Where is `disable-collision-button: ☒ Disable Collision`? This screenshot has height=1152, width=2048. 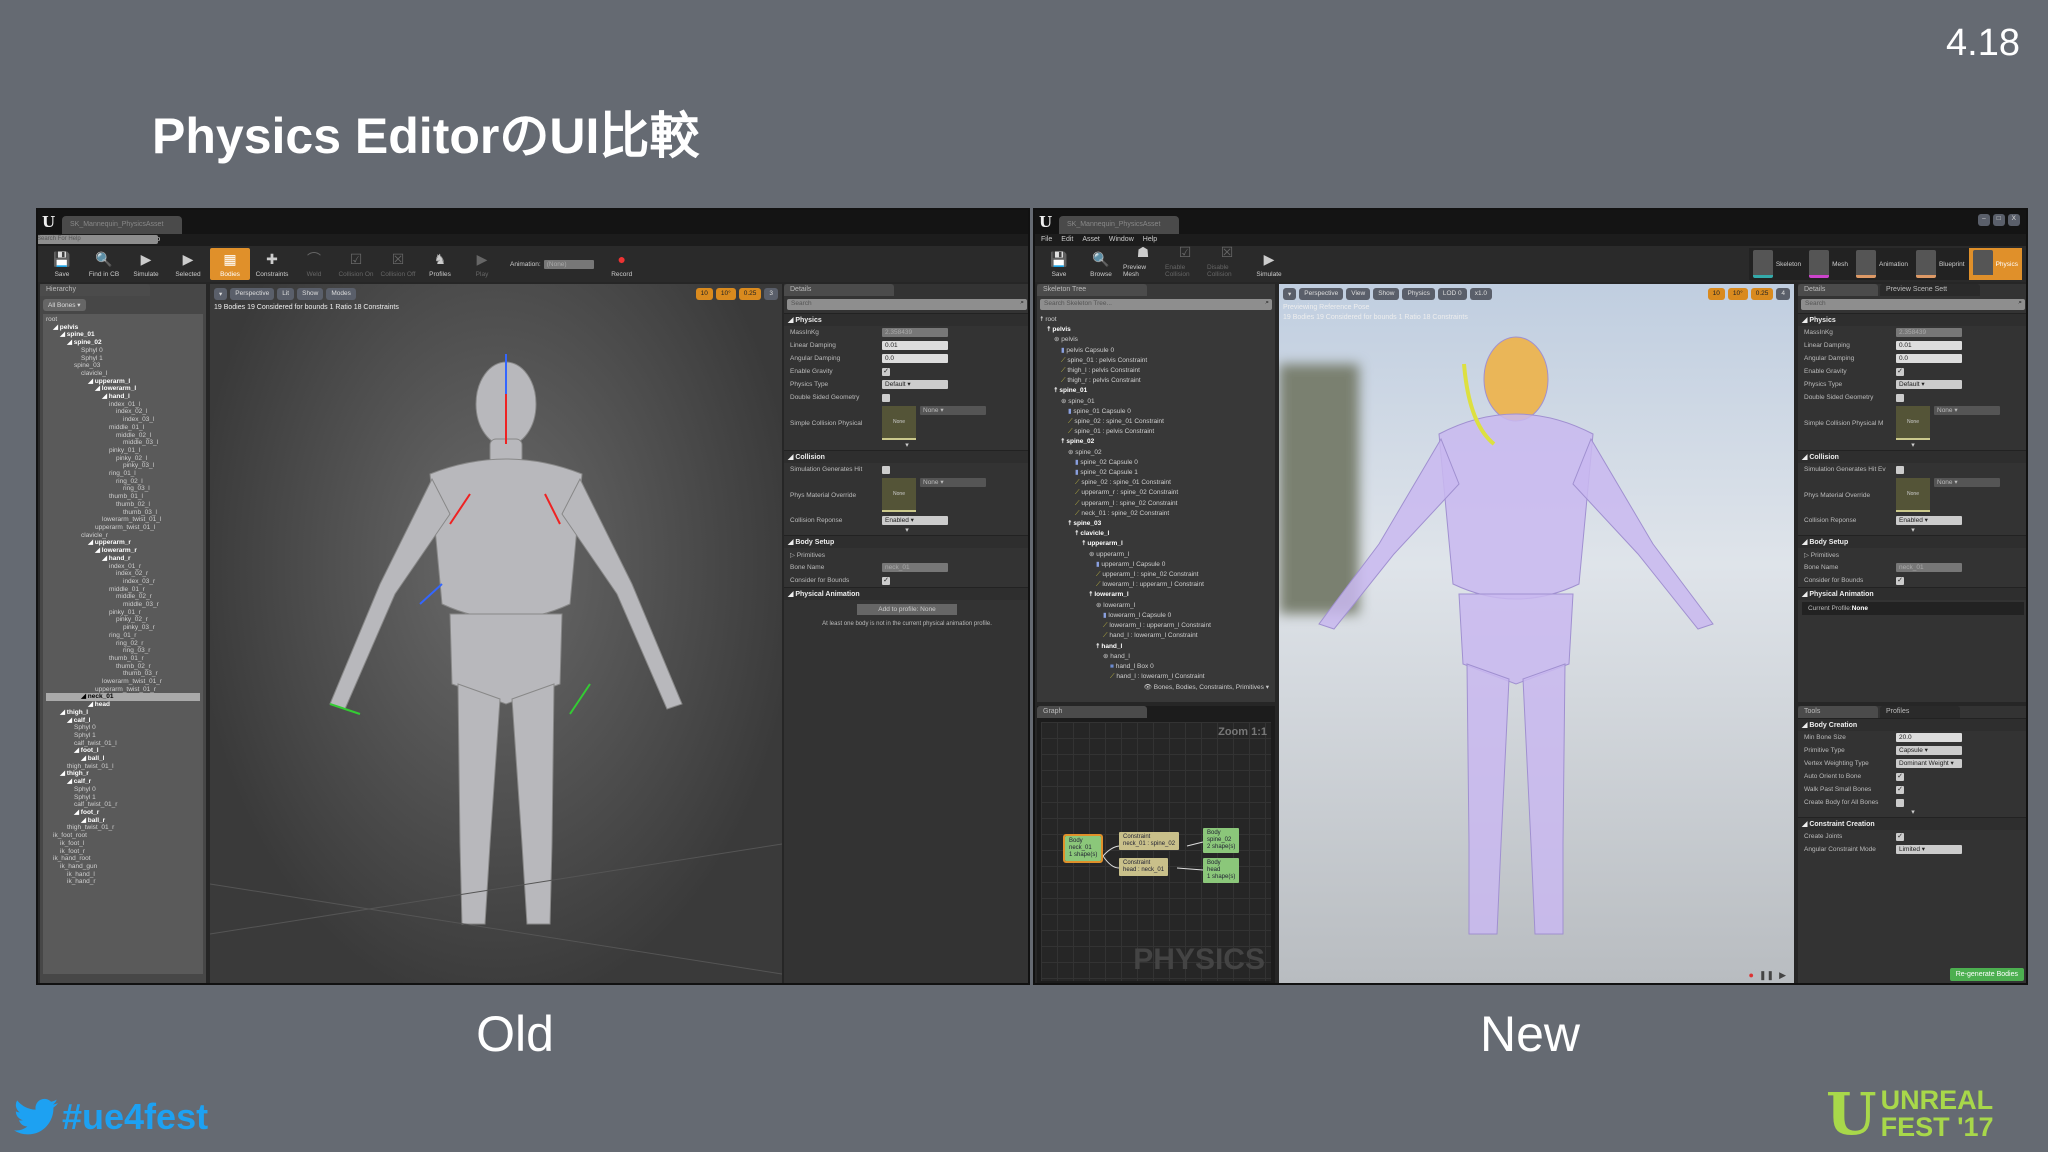
disable-collision-button: ☒ Disable Collision is located at coordinates (1227, 262).